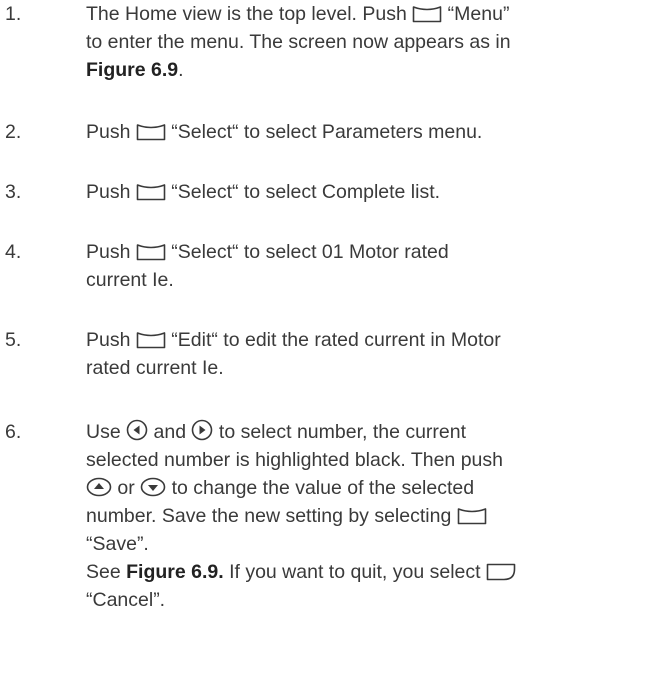 This screenshot has width=647, height=682. What do you see at coordinates (175, 572) in the screenshot?
I see `figure-reference: Figure 6.9.` at bounding box center [175, 572].